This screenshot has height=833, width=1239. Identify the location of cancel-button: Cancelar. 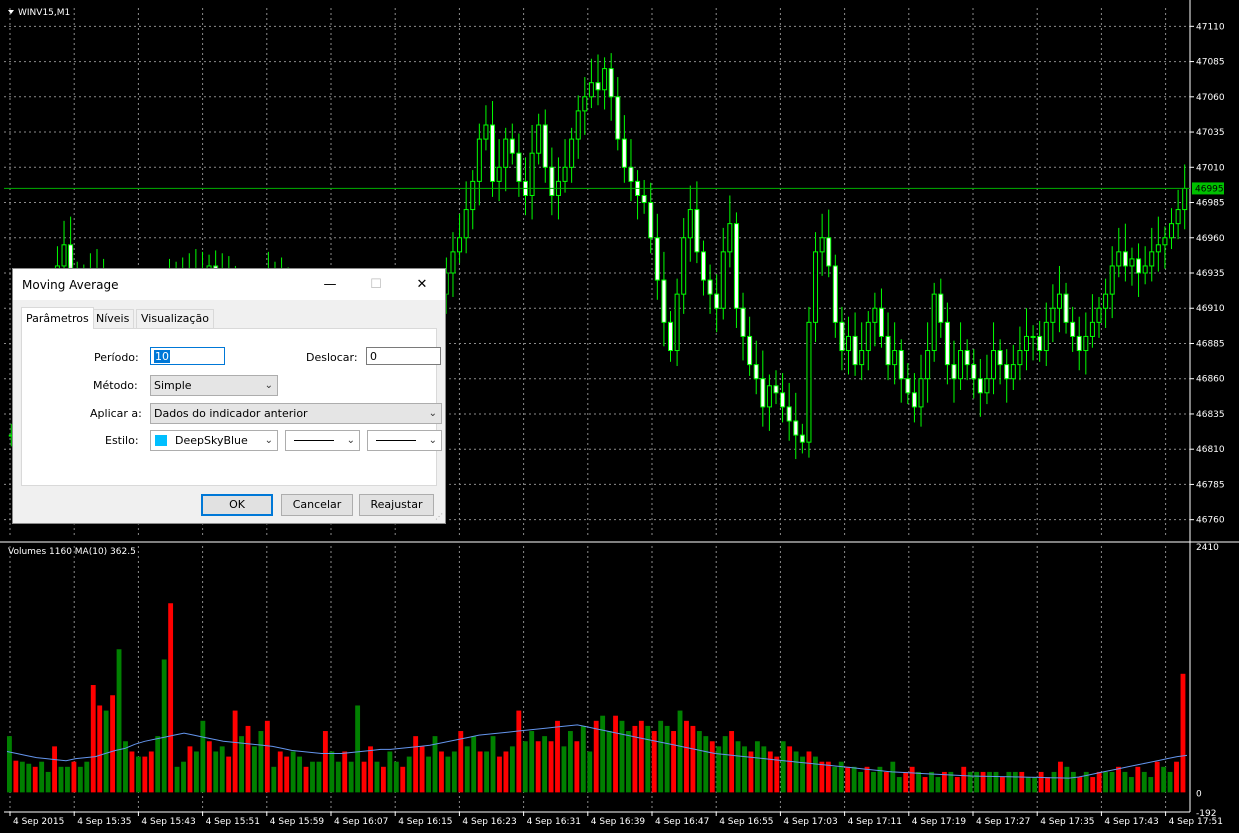
(317, 505).